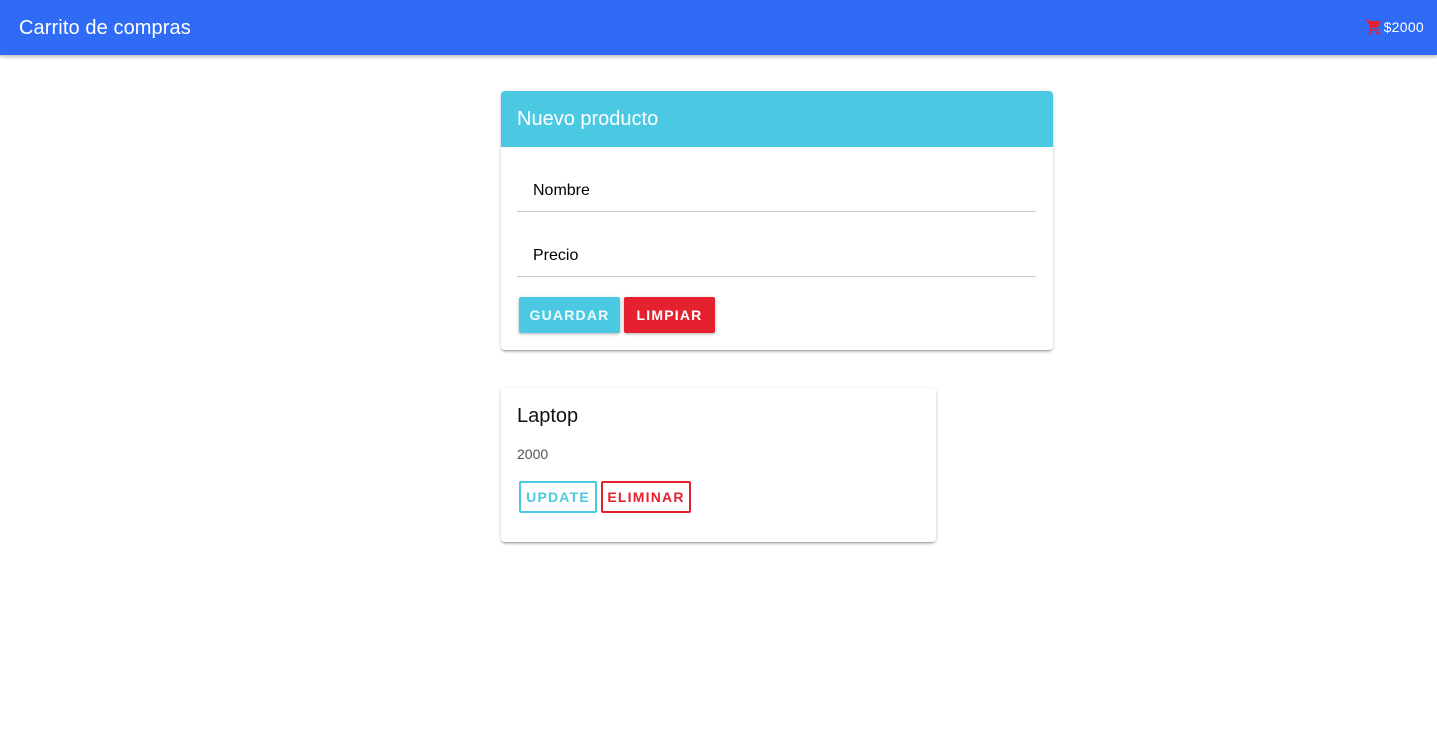  What do you see at coordinates (548, 416) in the screenshot?
I see `product-name: Laptop` at bounding box center [548, 416].